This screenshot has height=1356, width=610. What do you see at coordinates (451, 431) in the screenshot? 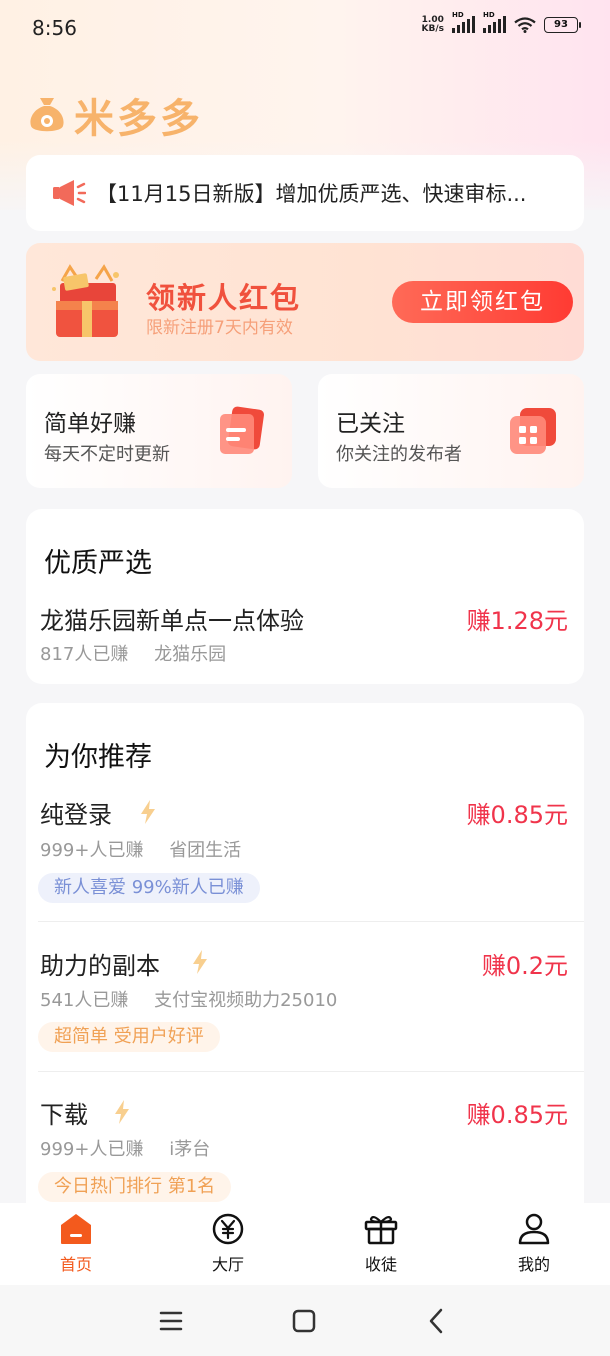
I see `following-card: 已关注 你关注的发布者` at bounding box center [451, 431].